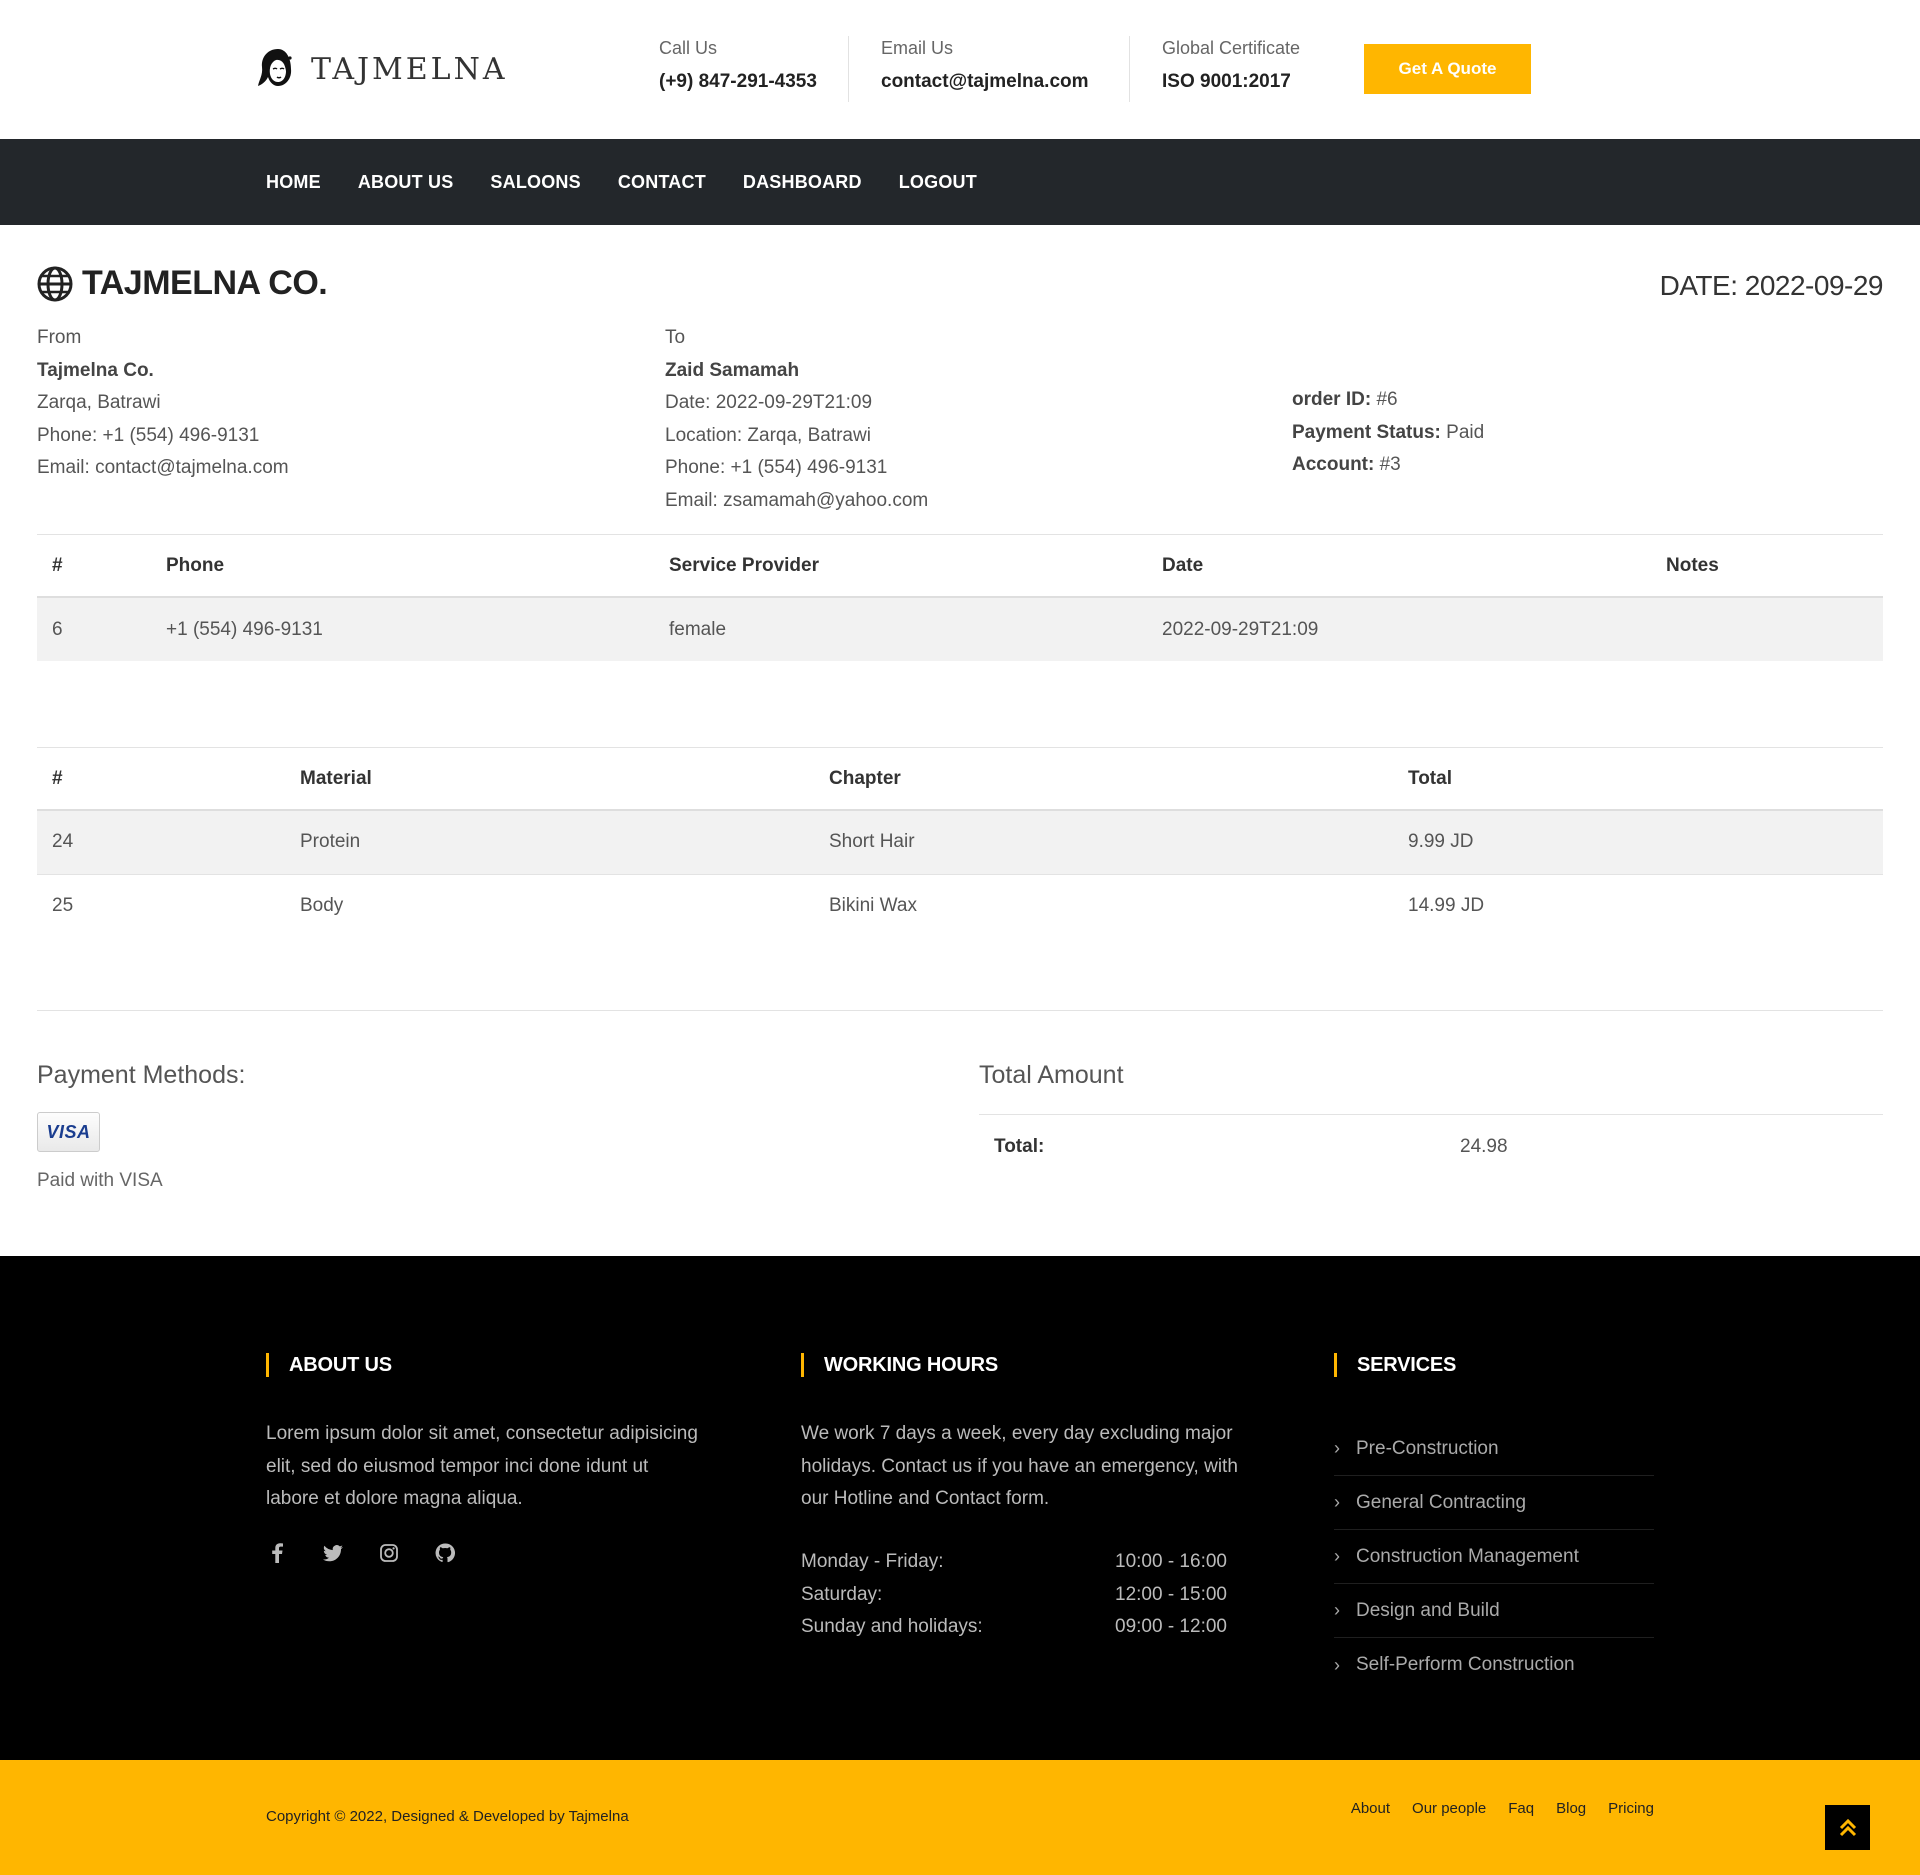 This screenshot has height=1875, width=1920. Describe the element at coordinates (163, 467) in the screenshot. I see `from-email: Email: contact@tajmelna.com` at that location.